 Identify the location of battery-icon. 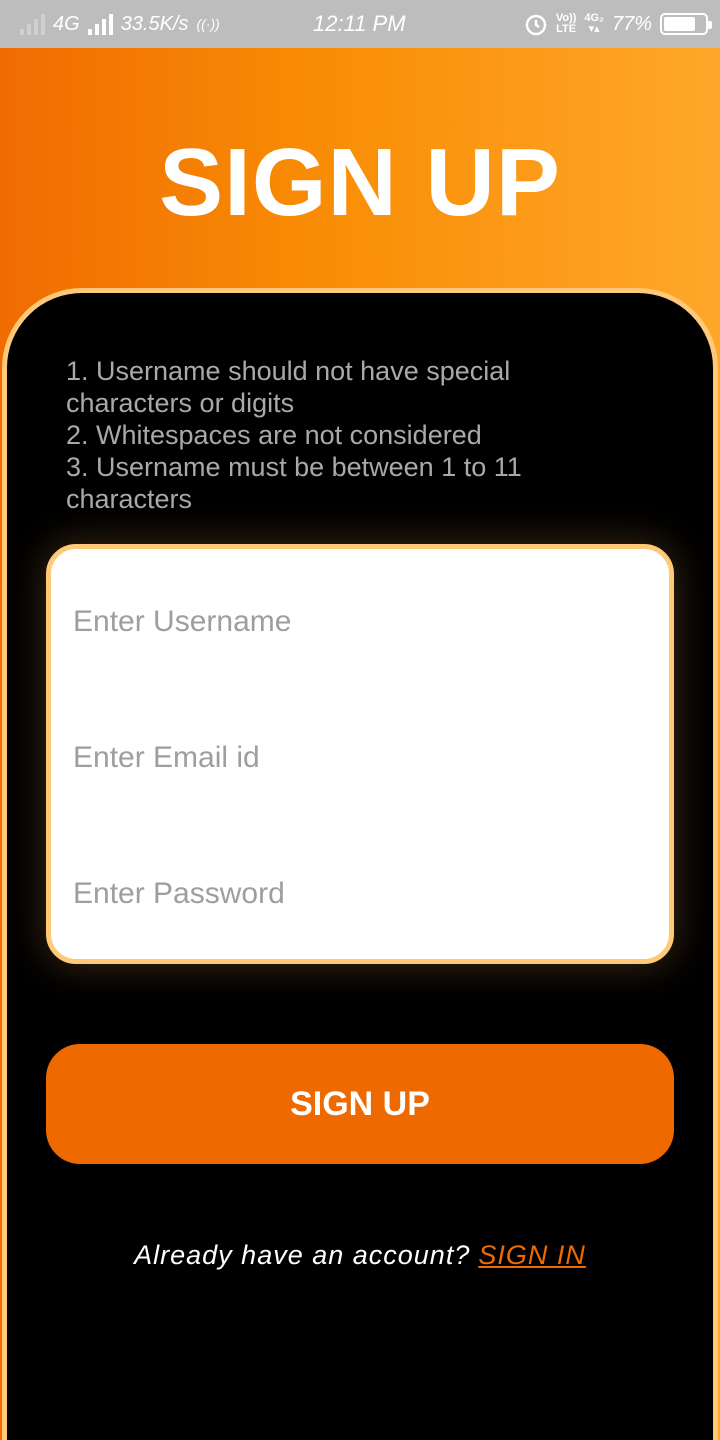
(686, 24).